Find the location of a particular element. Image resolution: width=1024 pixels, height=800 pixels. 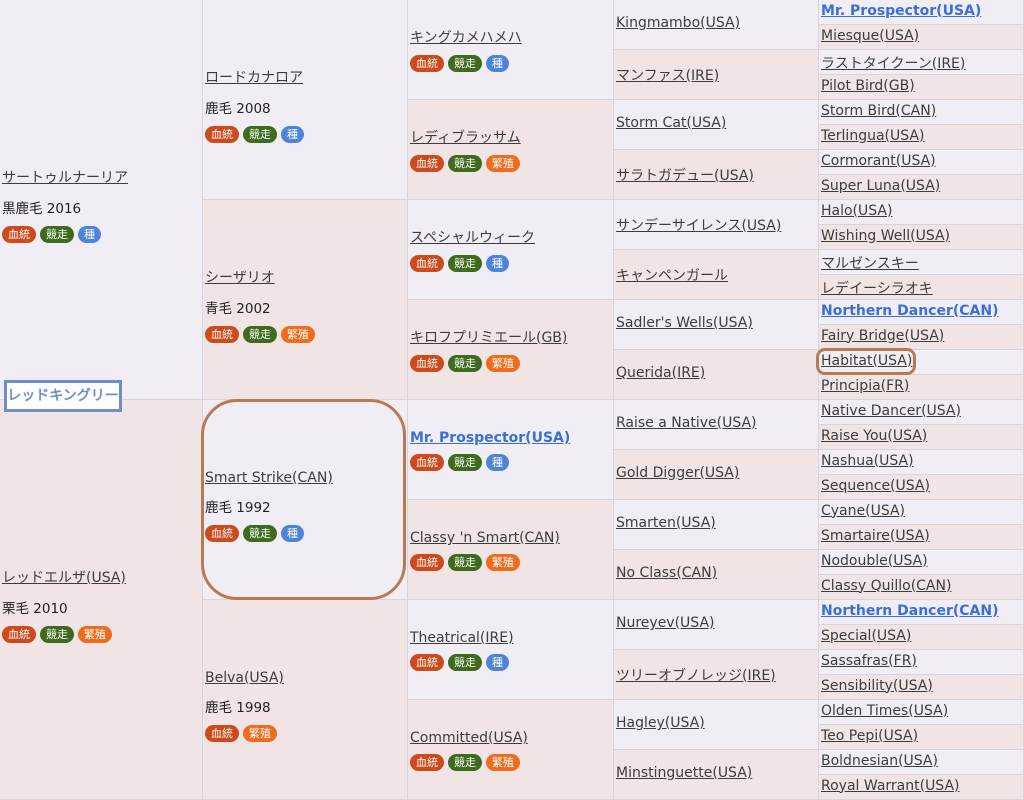

horse-name-link: Terlingua(USA) is located at coordinates (872, 136).